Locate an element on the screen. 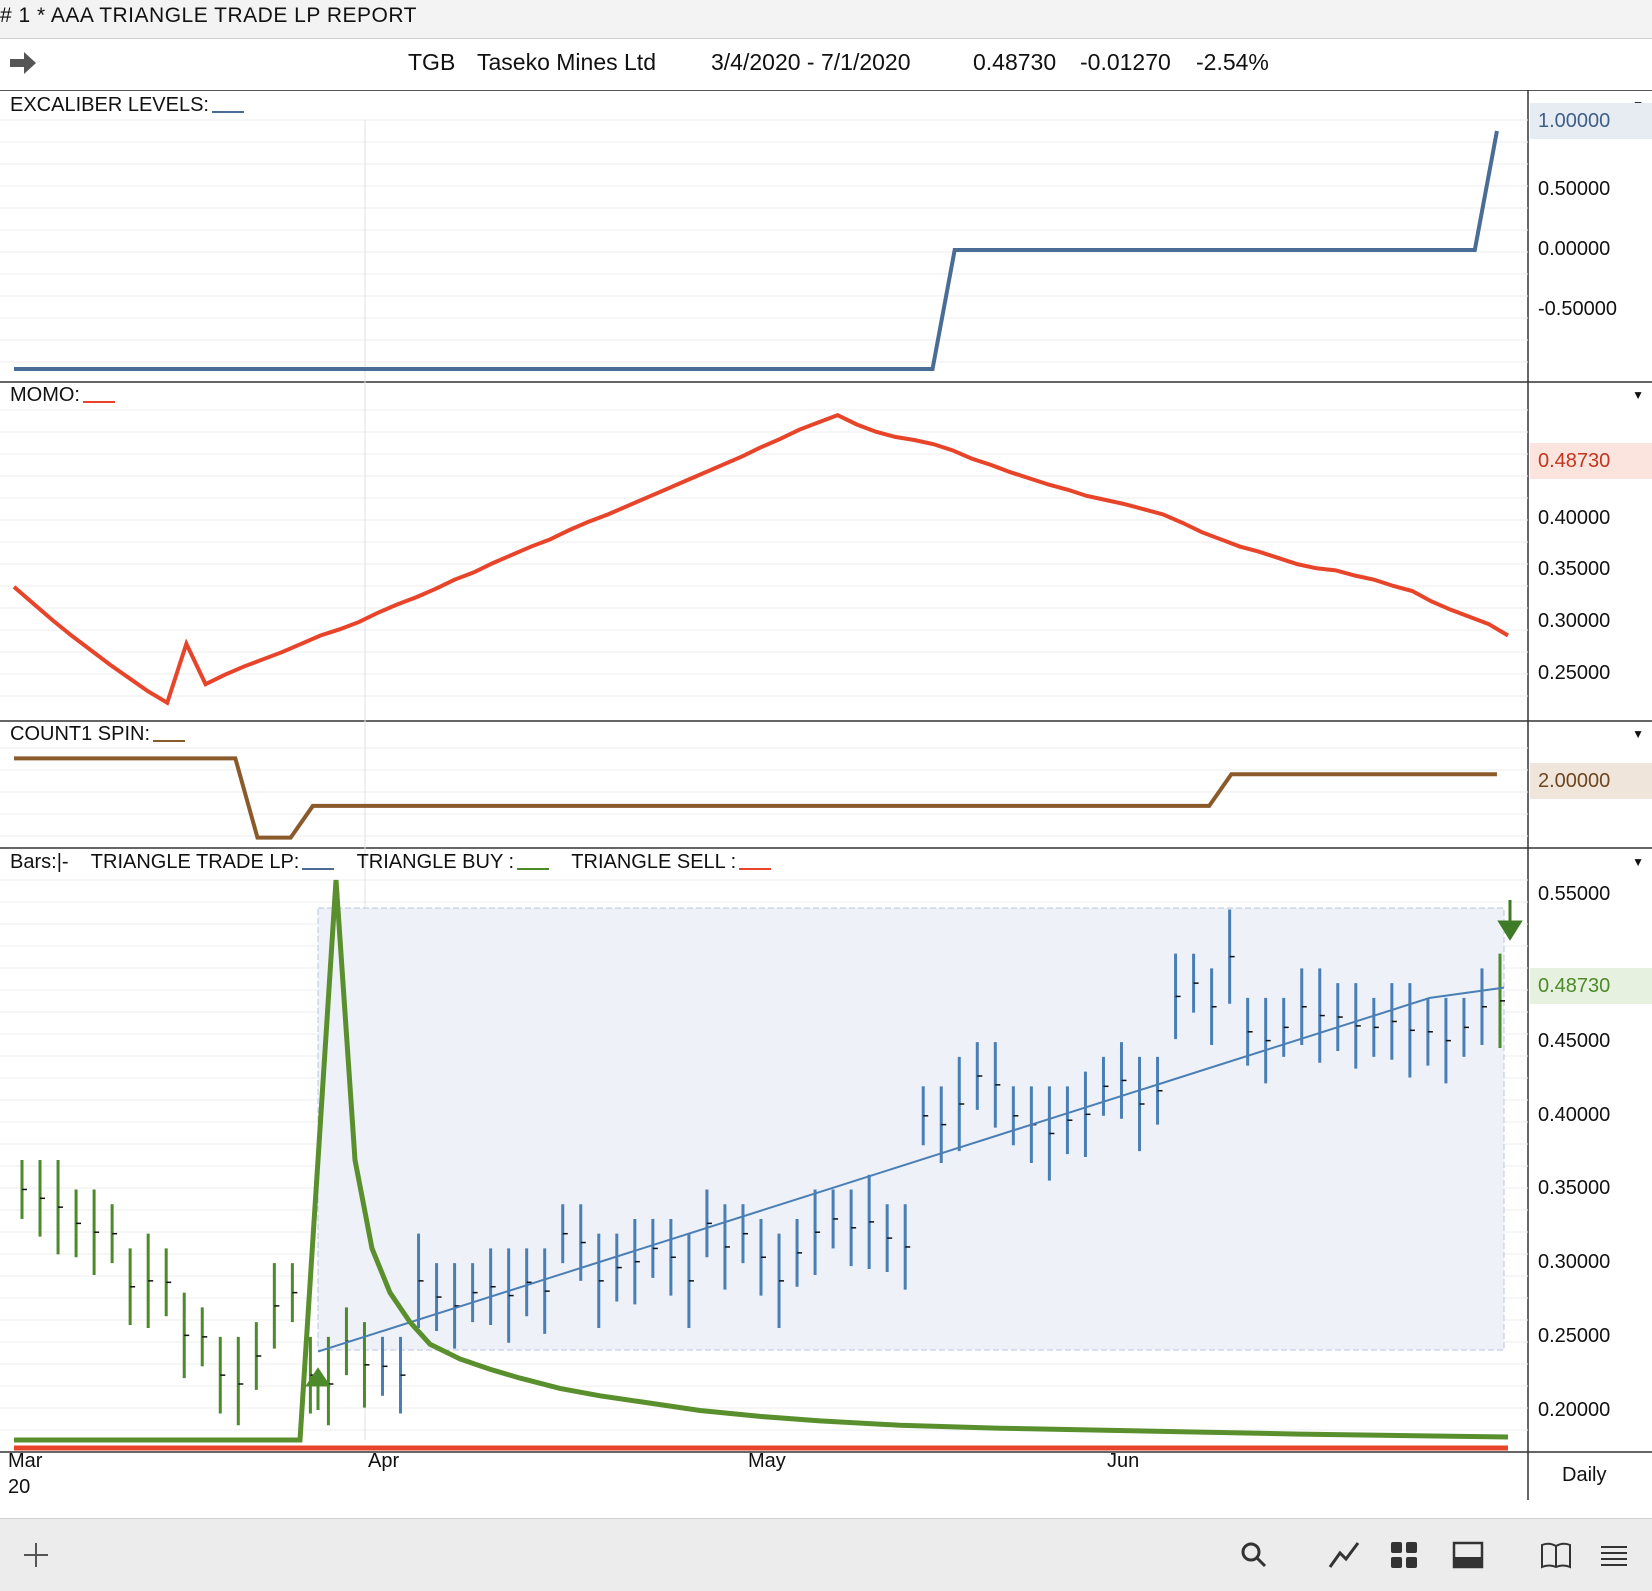 The width and height of the screenshot is (1652, 1591). price-tick: 0.35000 is located at coordinates (1574, 1188).